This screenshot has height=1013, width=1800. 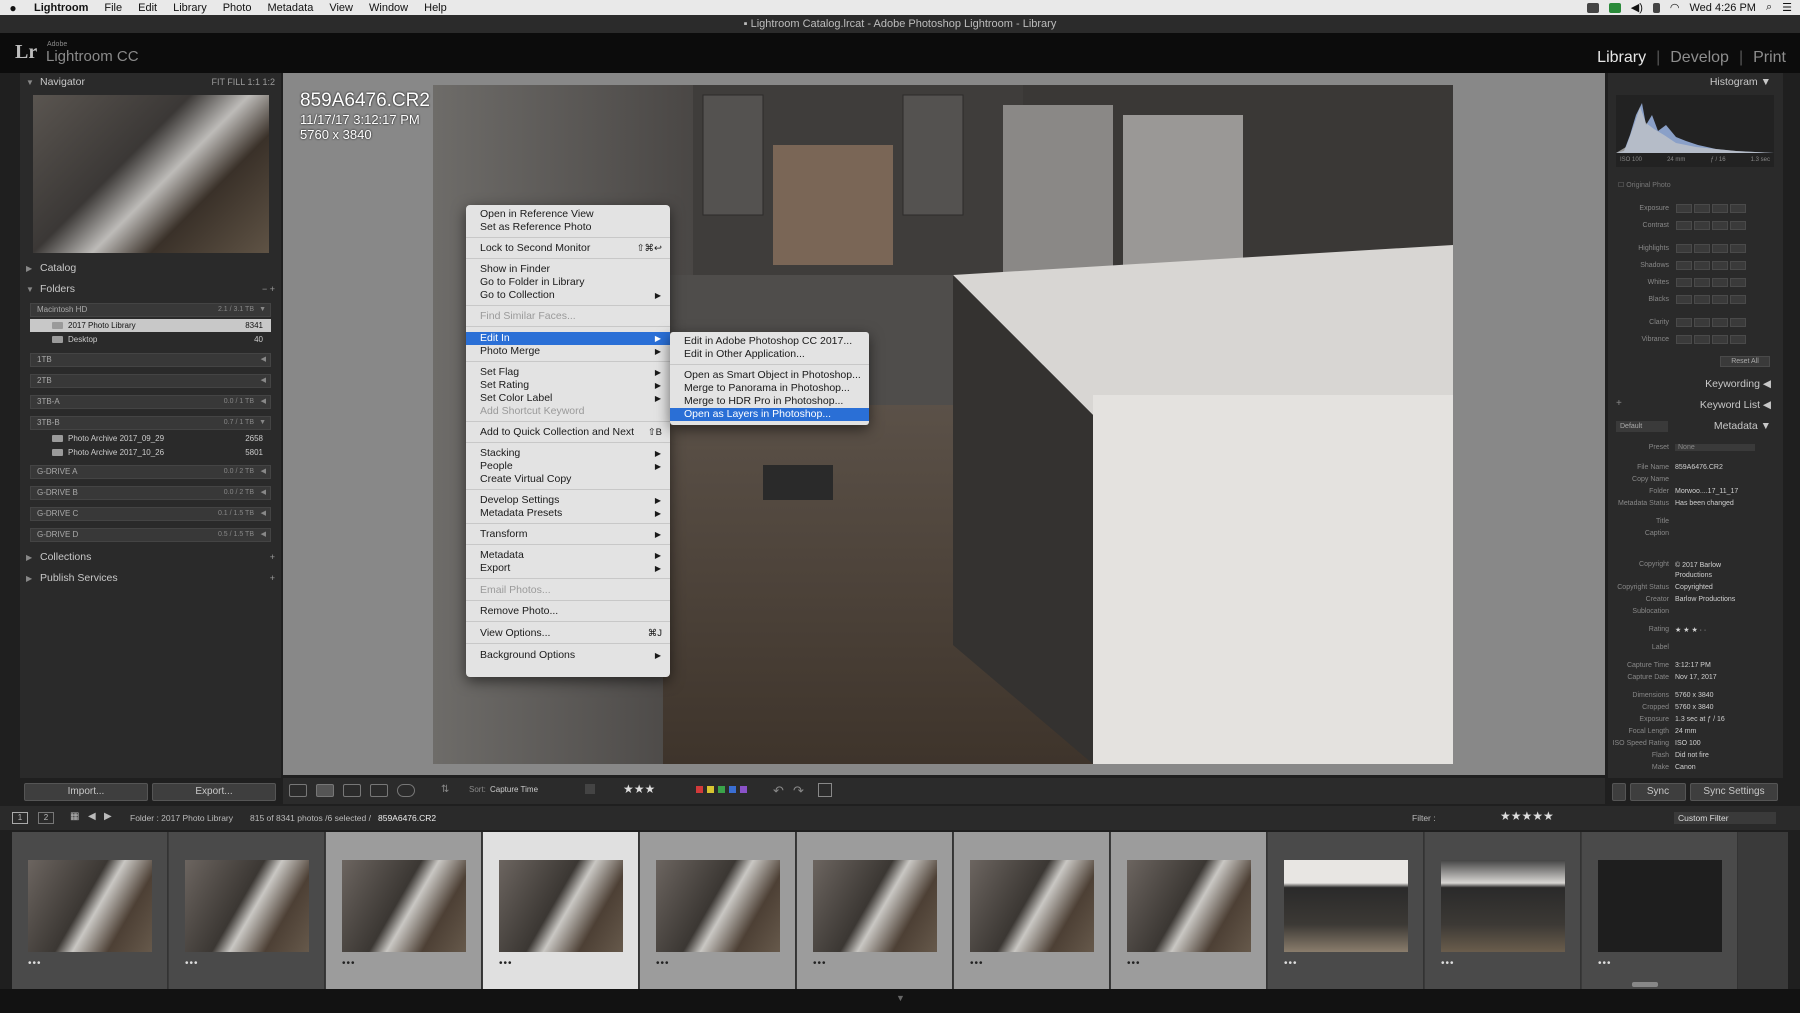 I want to click on menu-item: People ▶, so click(x=568, y=466).